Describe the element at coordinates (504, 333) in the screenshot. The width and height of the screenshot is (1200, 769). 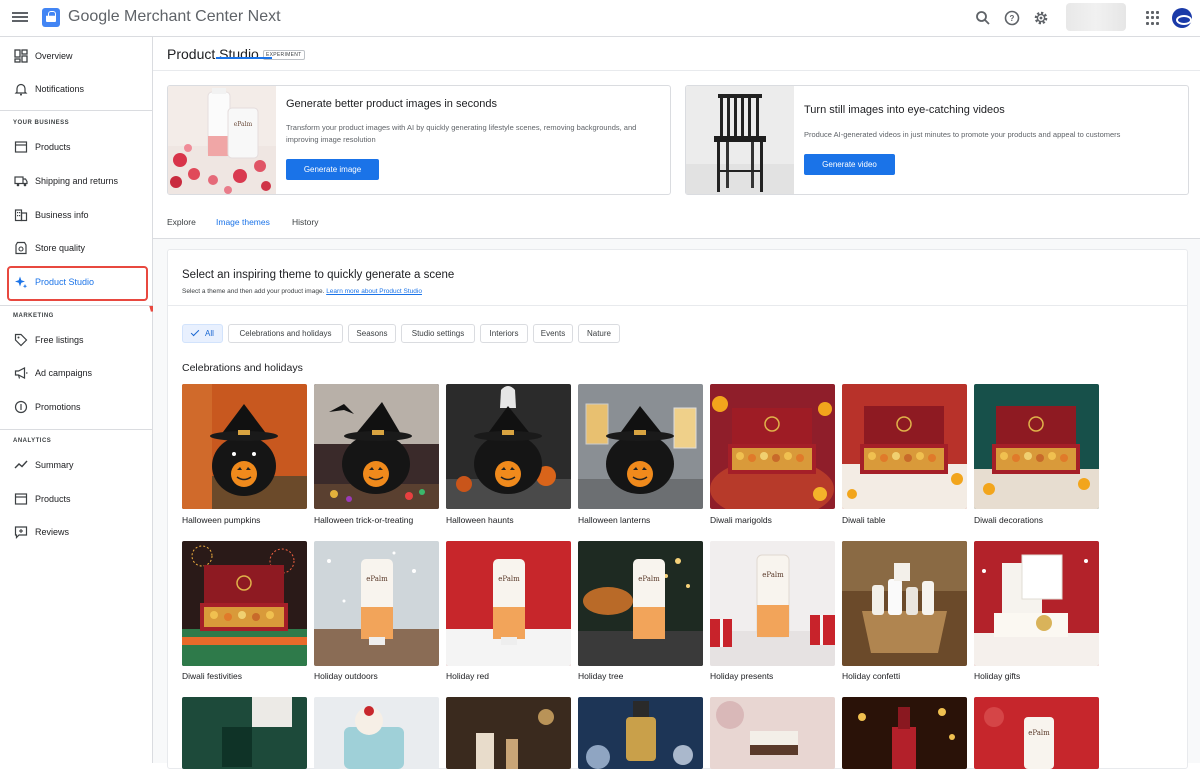
I see `filter-chip-interiors: Interiors` at that location.